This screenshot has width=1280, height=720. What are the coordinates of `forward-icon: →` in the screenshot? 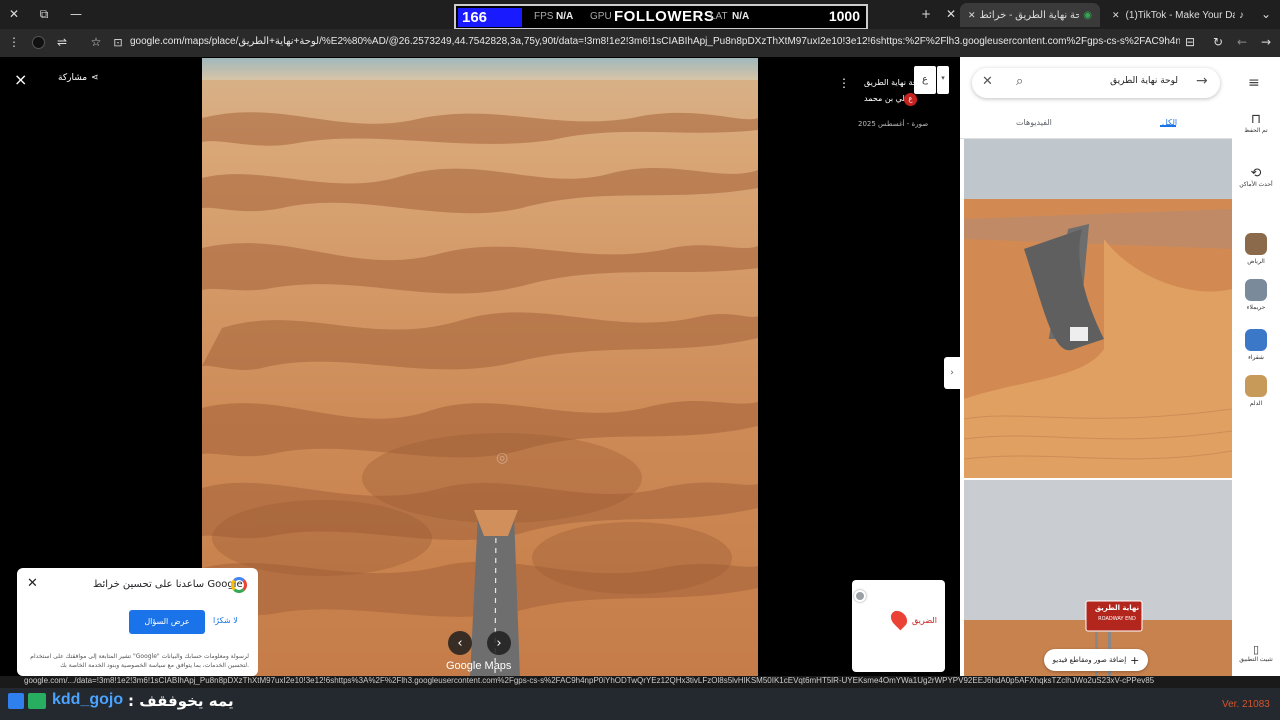 It's located at (1266, 42).